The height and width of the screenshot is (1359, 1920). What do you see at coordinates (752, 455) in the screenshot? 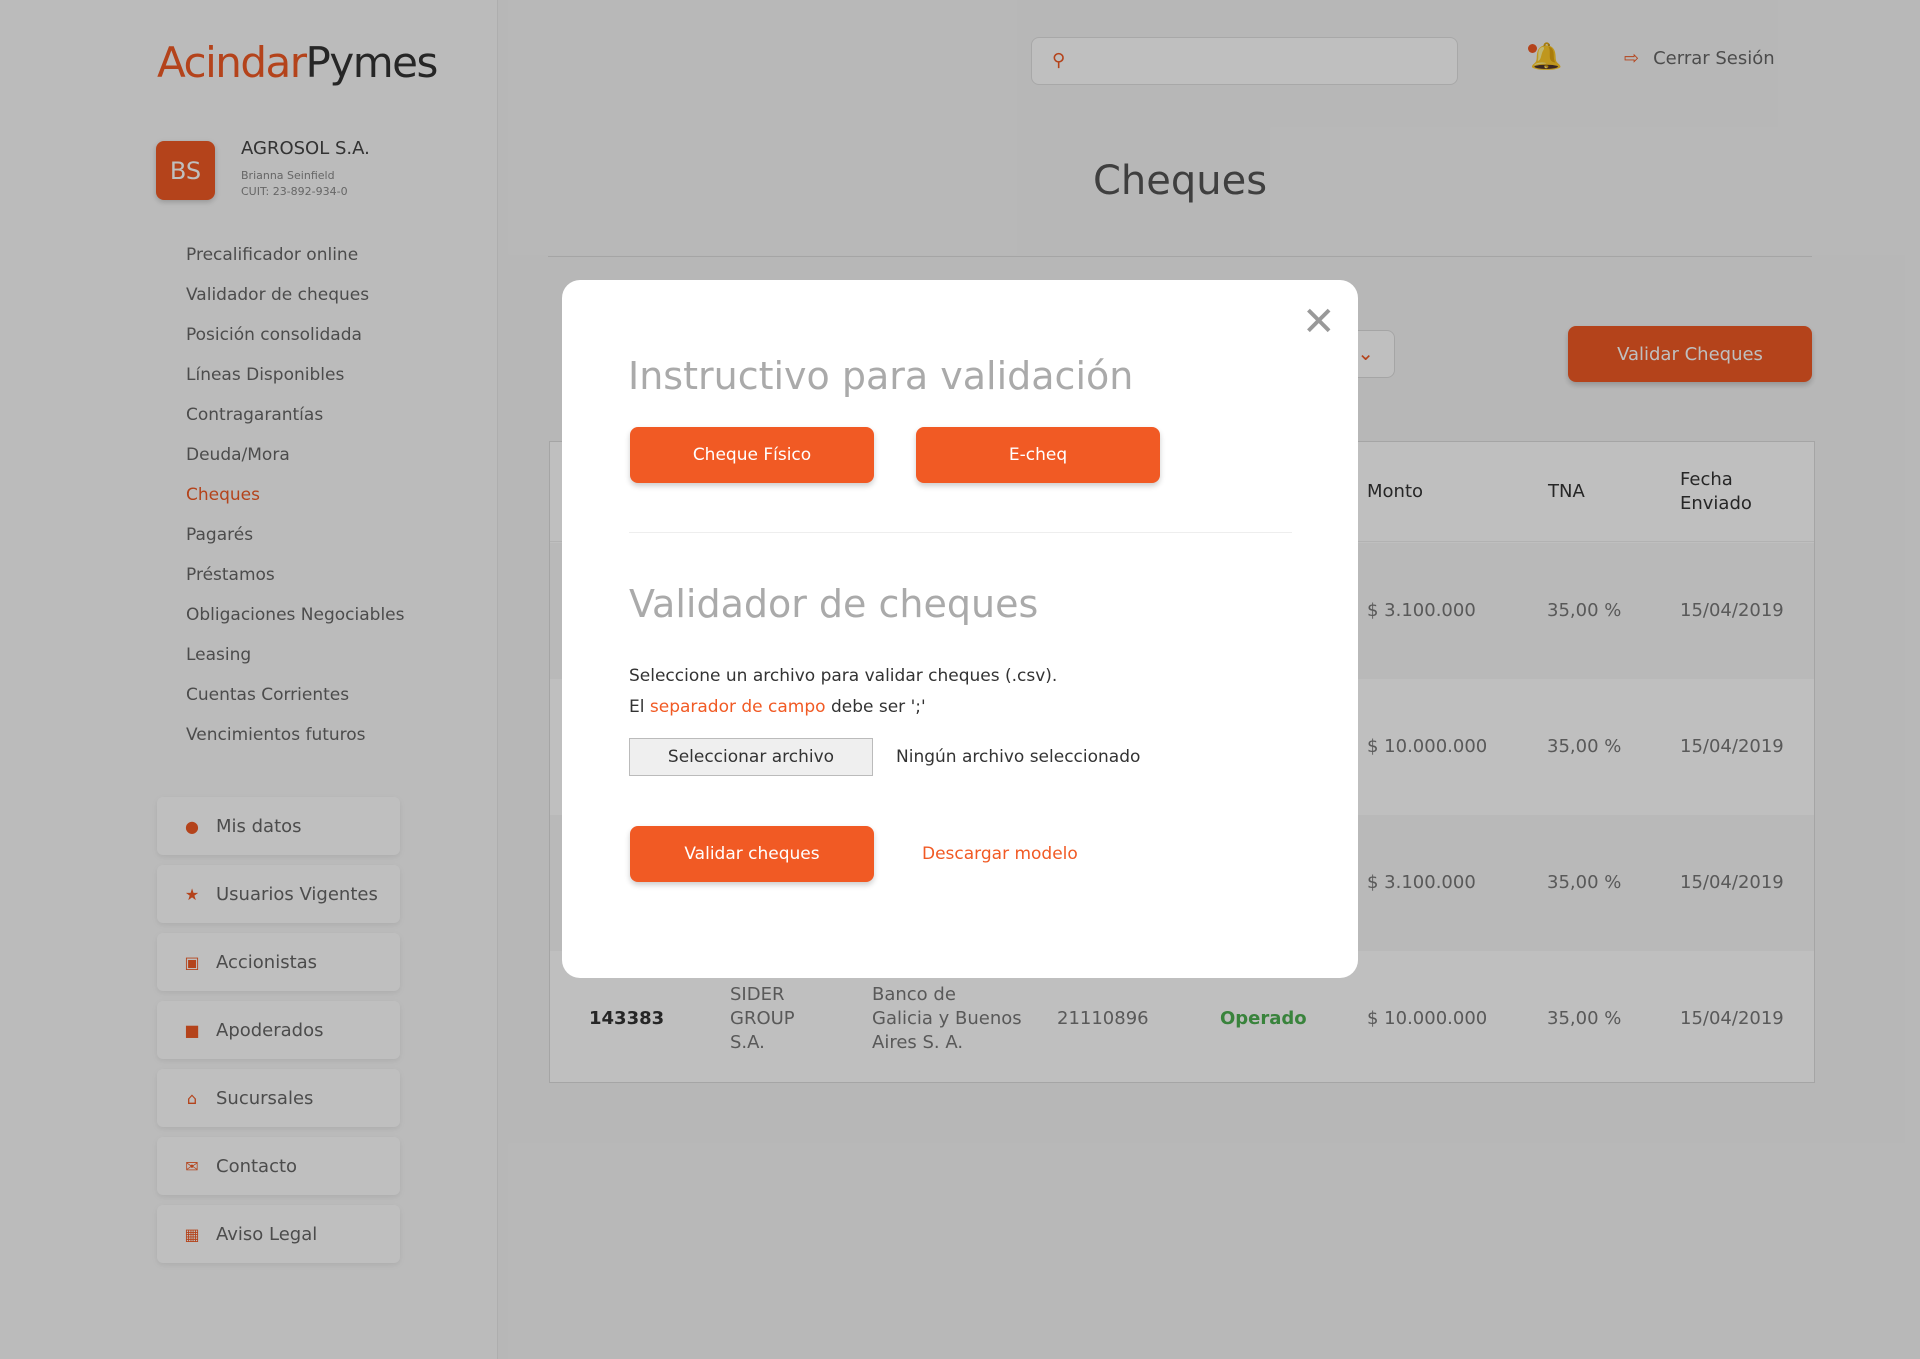
I see `cheque-fisico-button: Cheque Físico` at bounding box center [752, 455].